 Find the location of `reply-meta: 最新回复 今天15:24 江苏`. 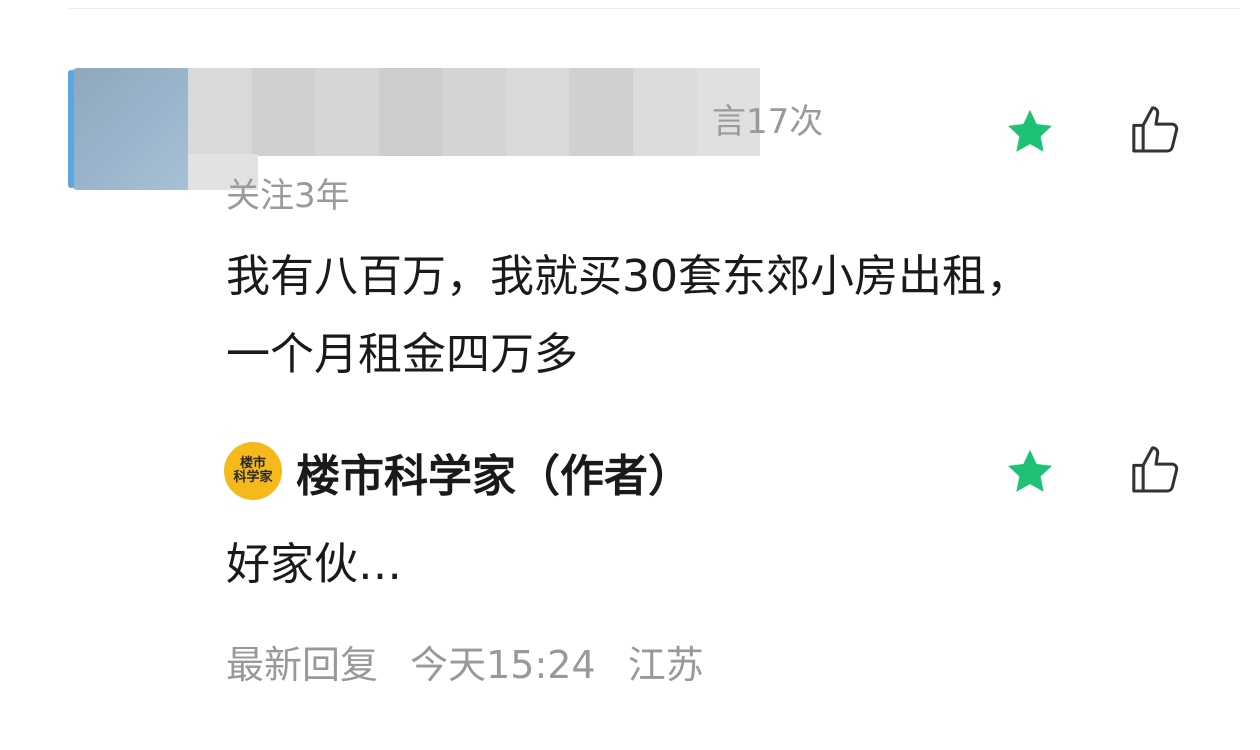

reply-meta: 最新回复 今天15:24 江苏 is located at coordinates (475, 661).